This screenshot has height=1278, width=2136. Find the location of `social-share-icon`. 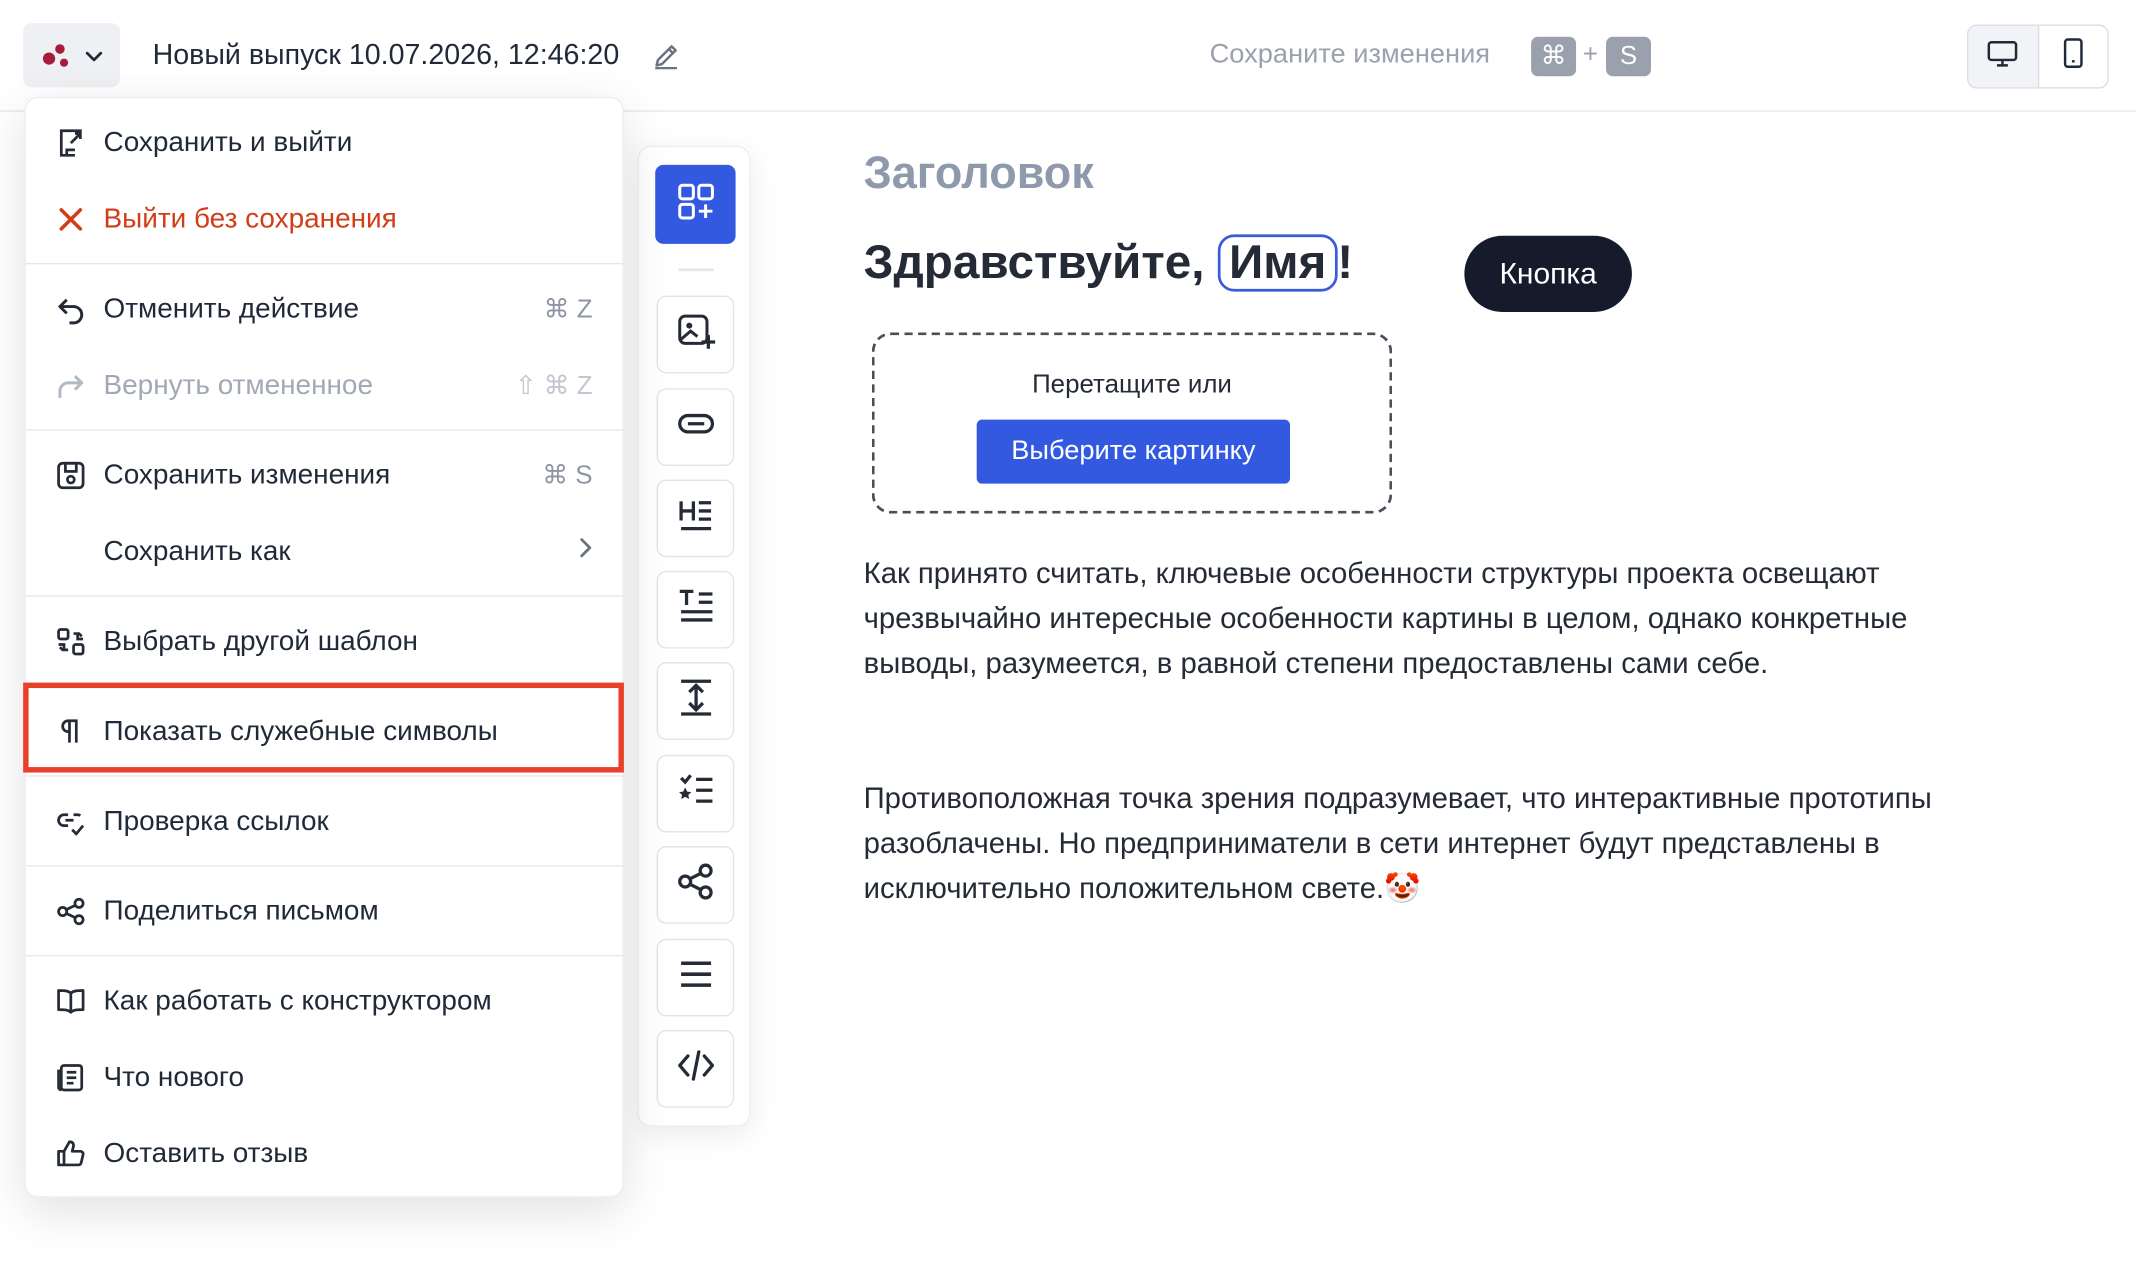

social-share-icon is located at coordinates (695, 885).